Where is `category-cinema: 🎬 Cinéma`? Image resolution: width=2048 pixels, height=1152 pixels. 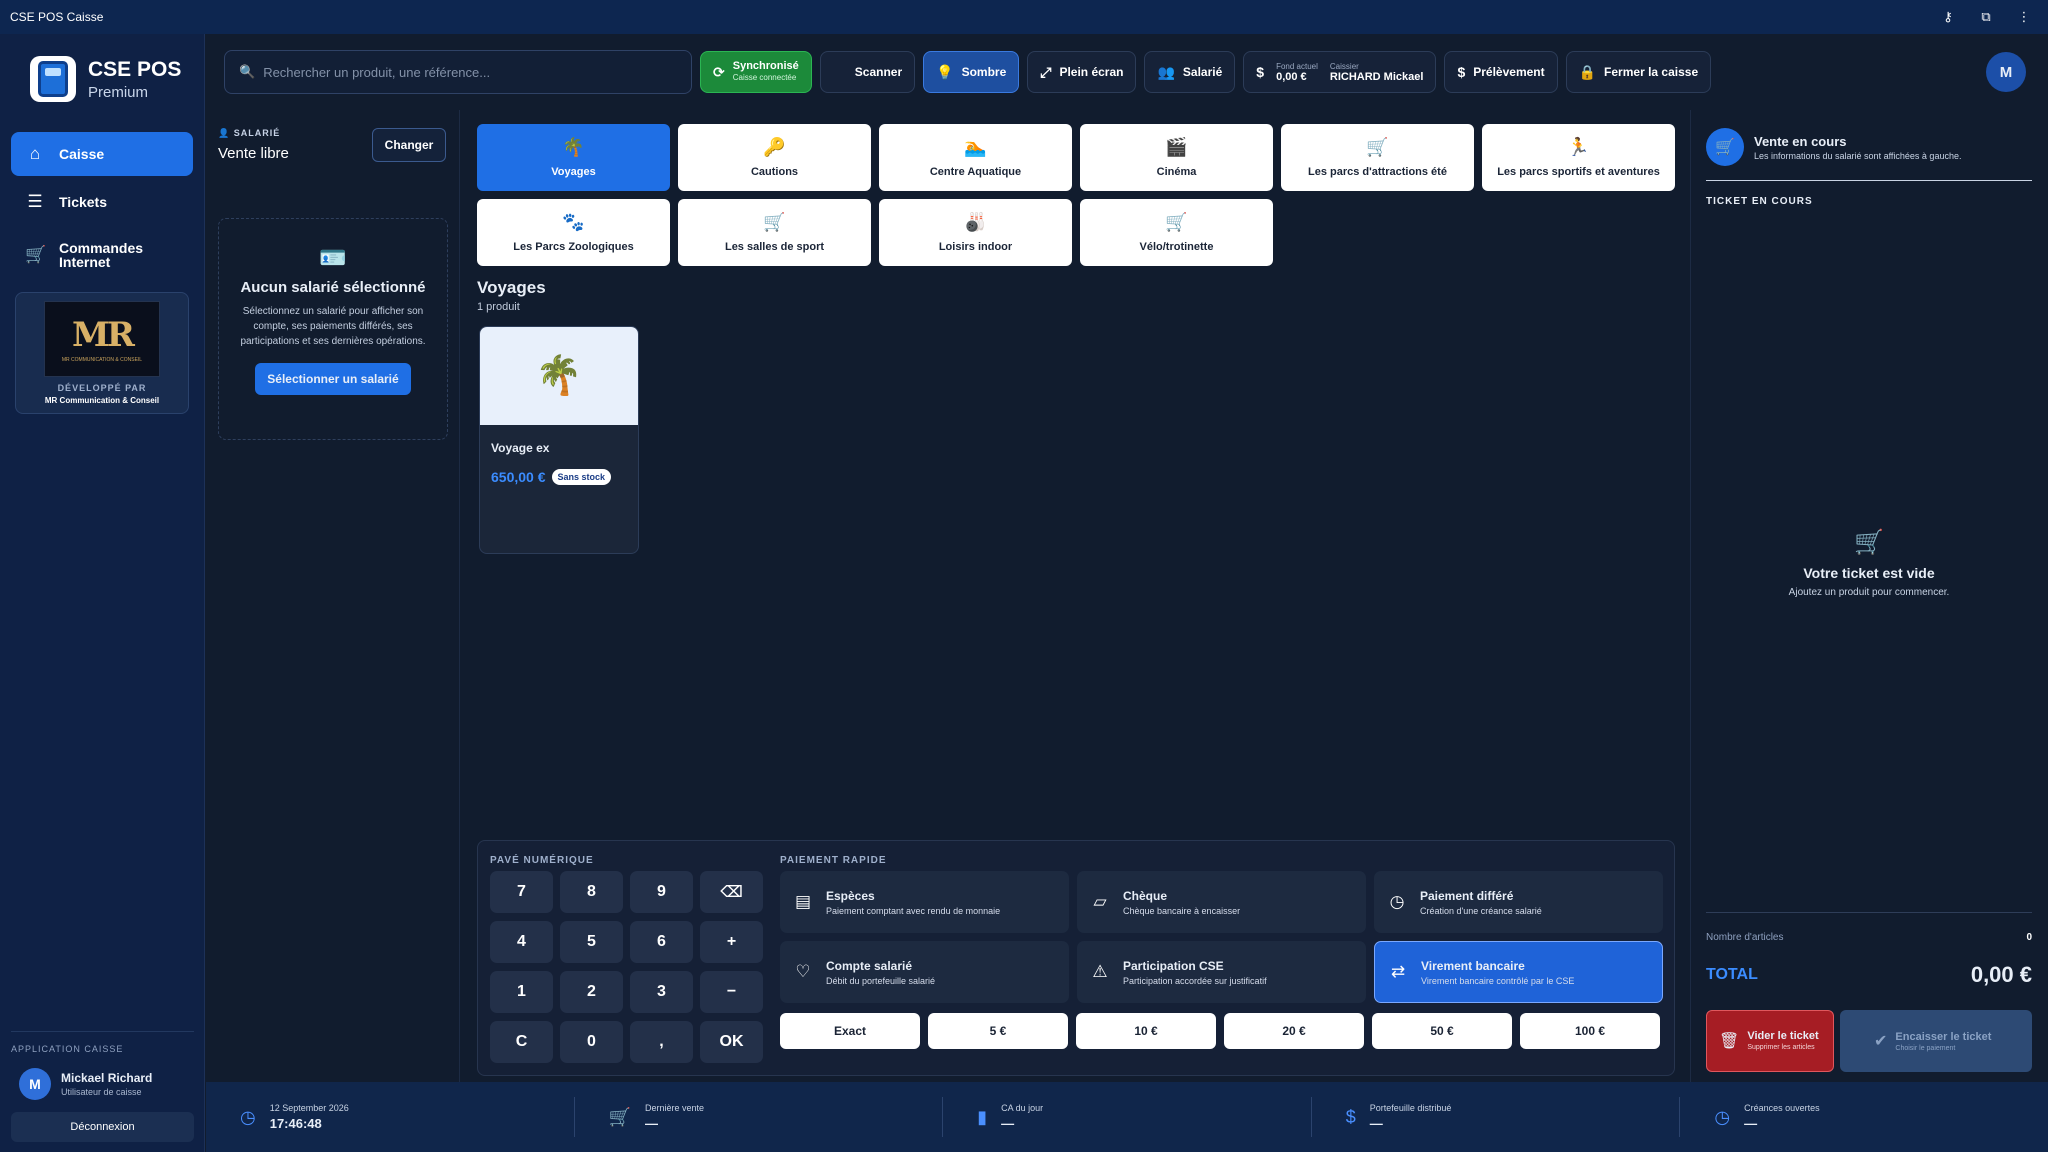 category-cinema: 🎬 Cinéma is located at coordinates (1176, 157).